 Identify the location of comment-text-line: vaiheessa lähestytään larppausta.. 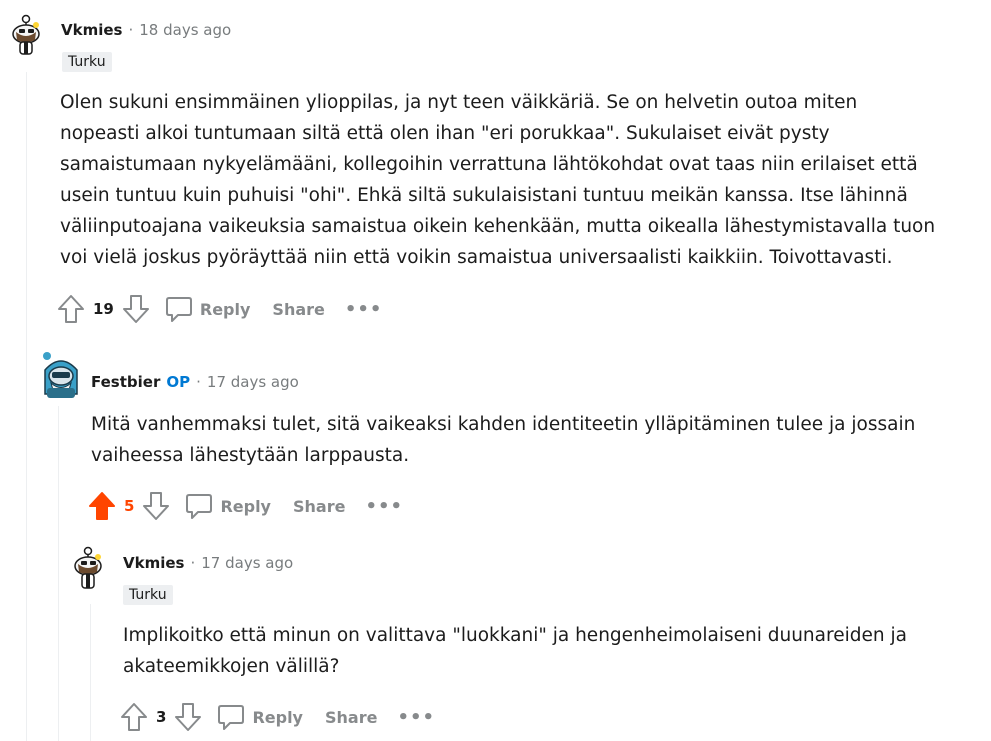
(250, 455).